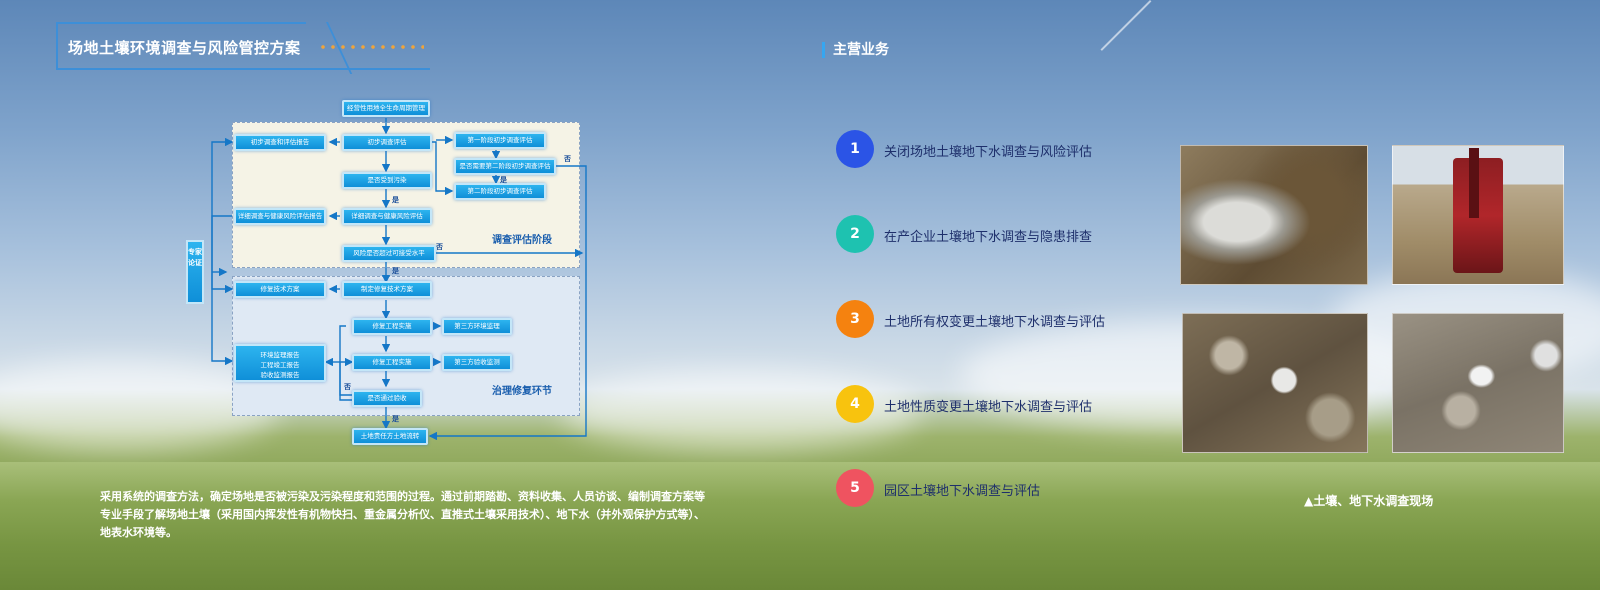  I want to click on dotted-decoration, so click(371, 47).